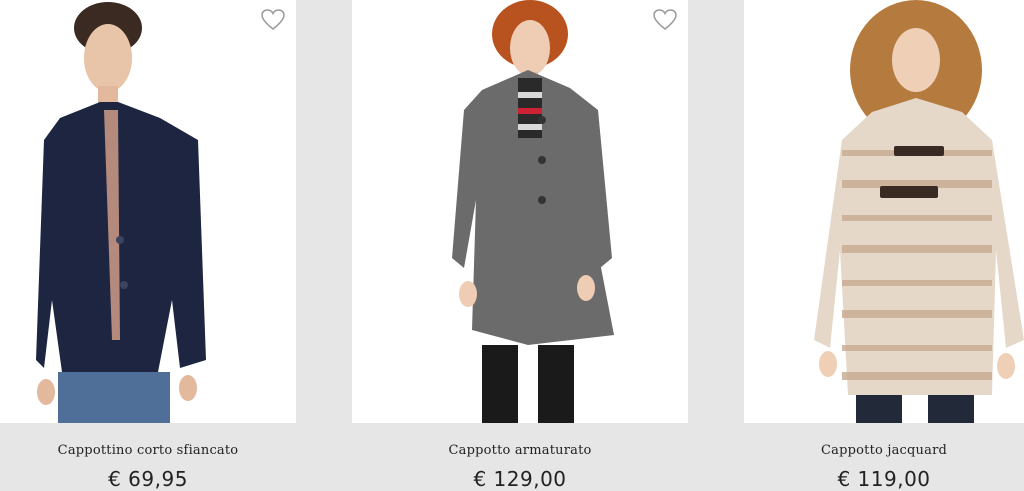 The height and width of the screenshot is (491, 1024). Describe the element at coordinates (148, 450) in the screenshot. I see `product-name: Cappottino corto sfiancato` at that location.